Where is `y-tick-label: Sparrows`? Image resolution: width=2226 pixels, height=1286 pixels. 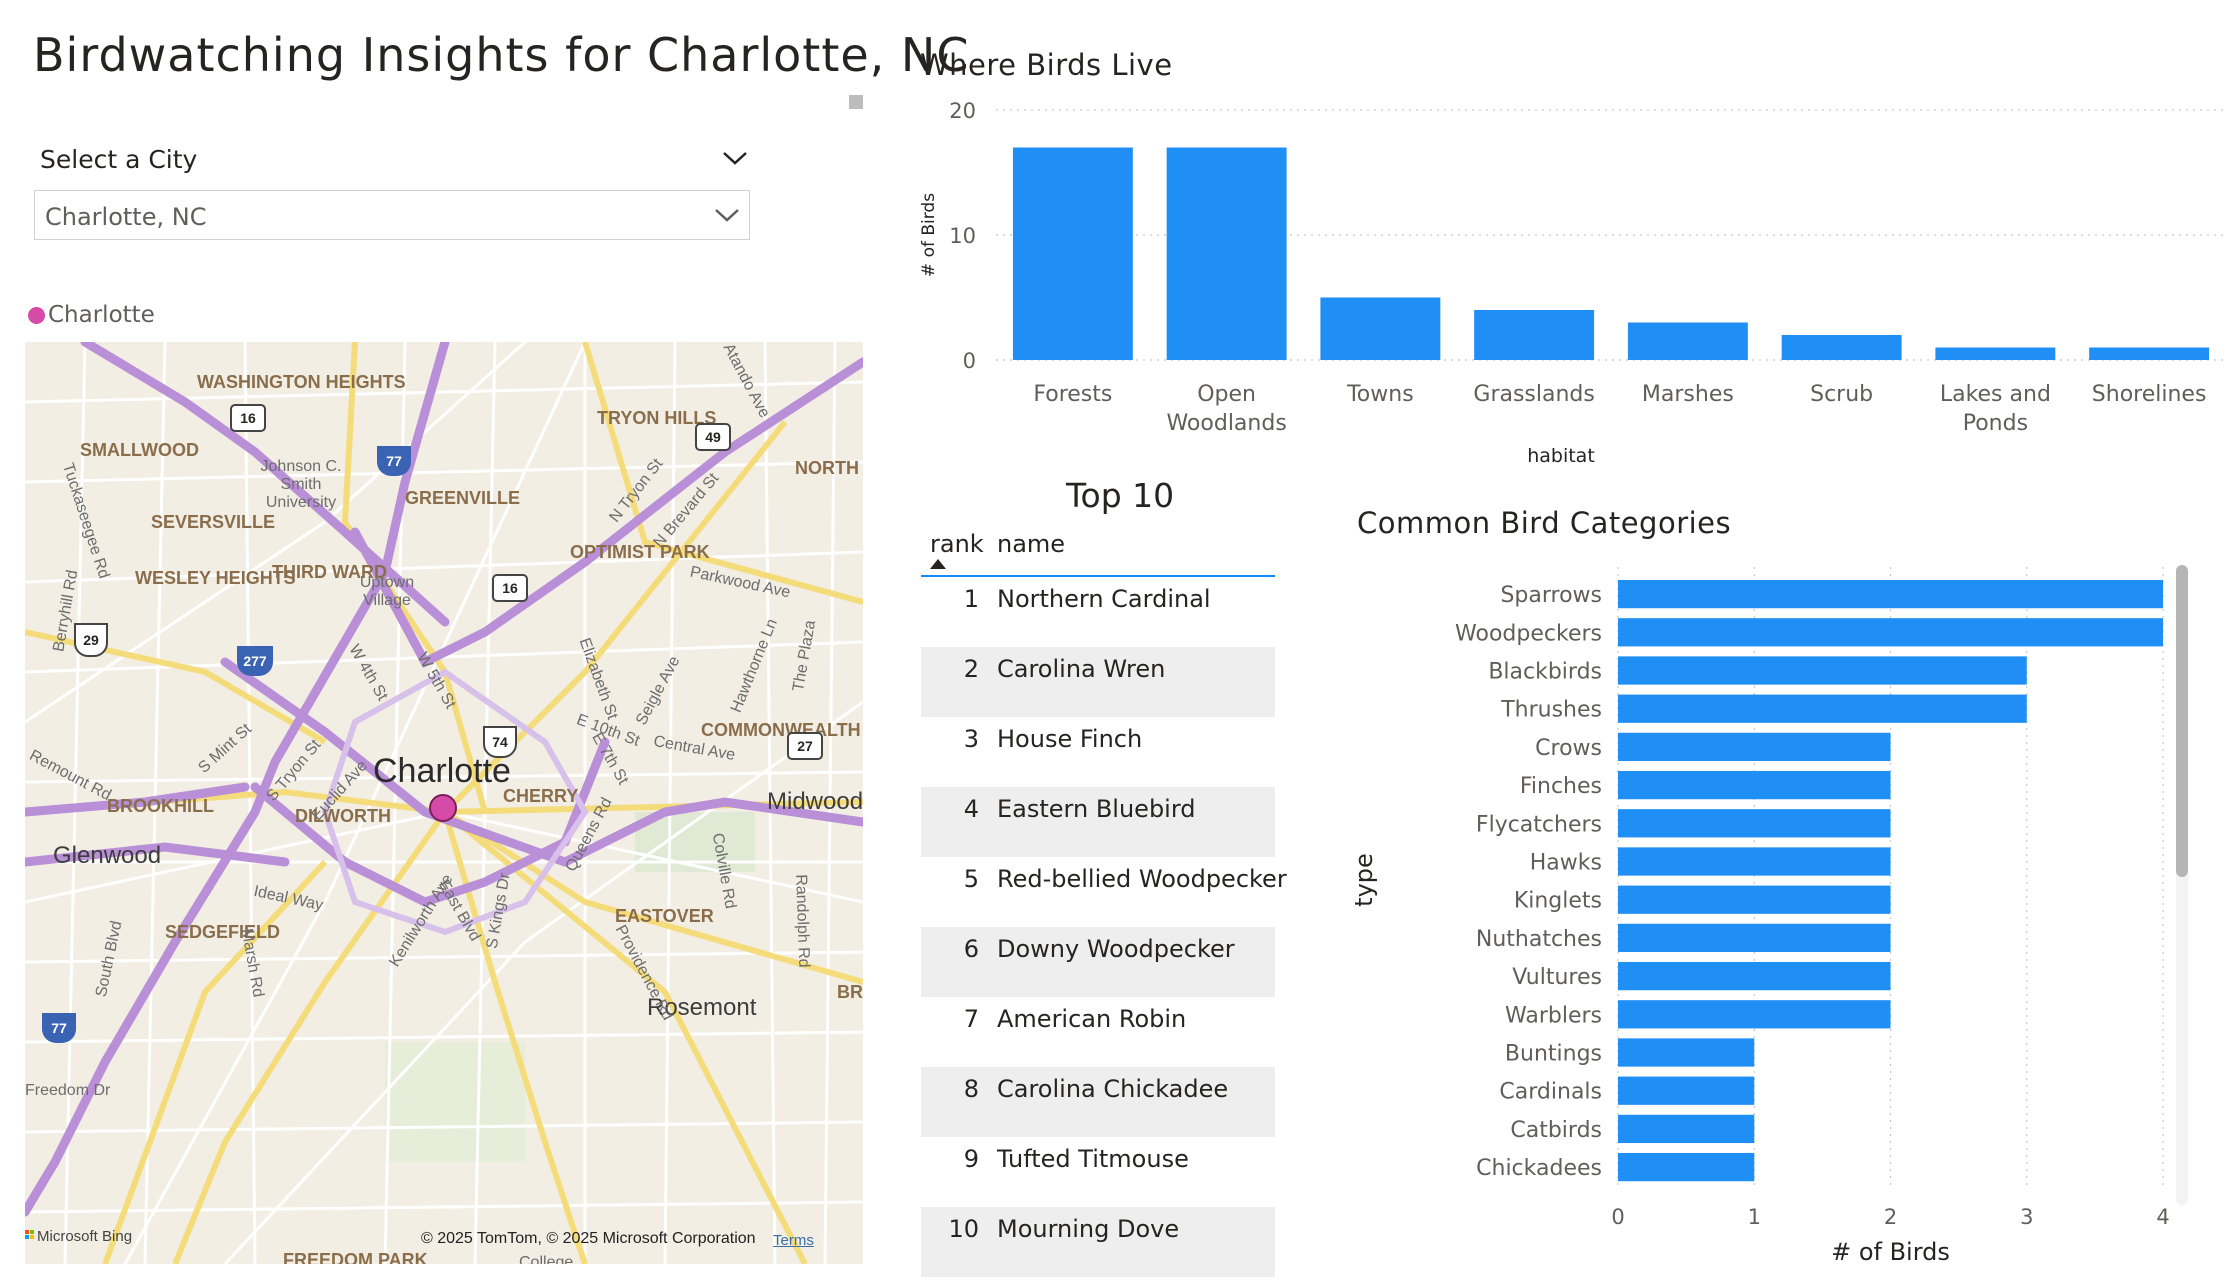 y-tick-label: Sparrows is located at coordinates (1551, 595).